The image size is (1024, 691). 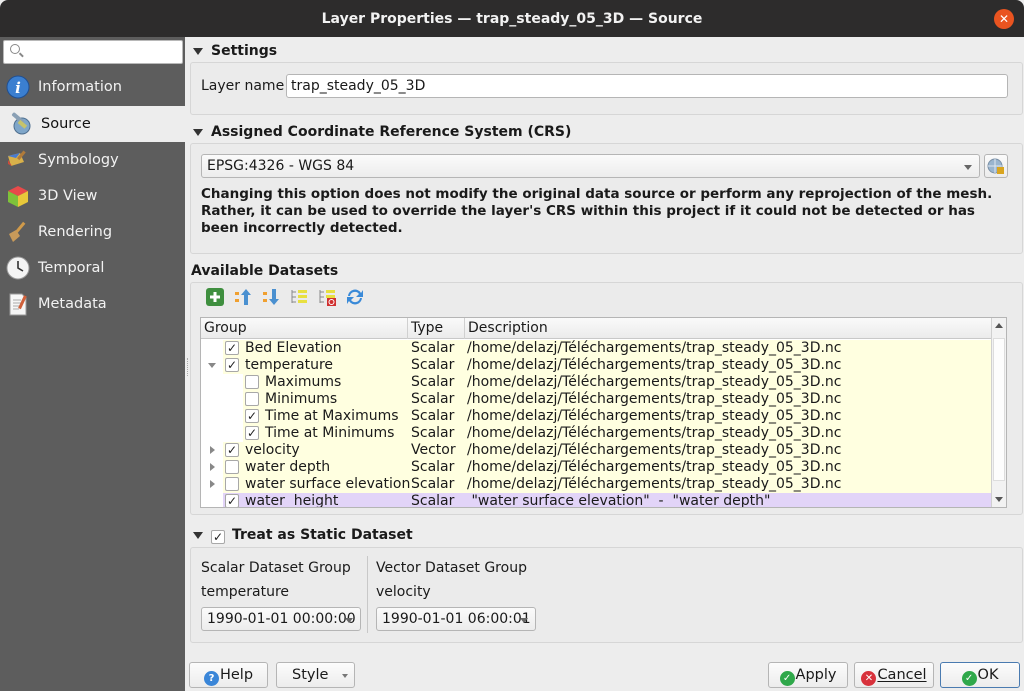 I want to click on sidebar-item-metadata: Metadata, so click(x=92, y=304).